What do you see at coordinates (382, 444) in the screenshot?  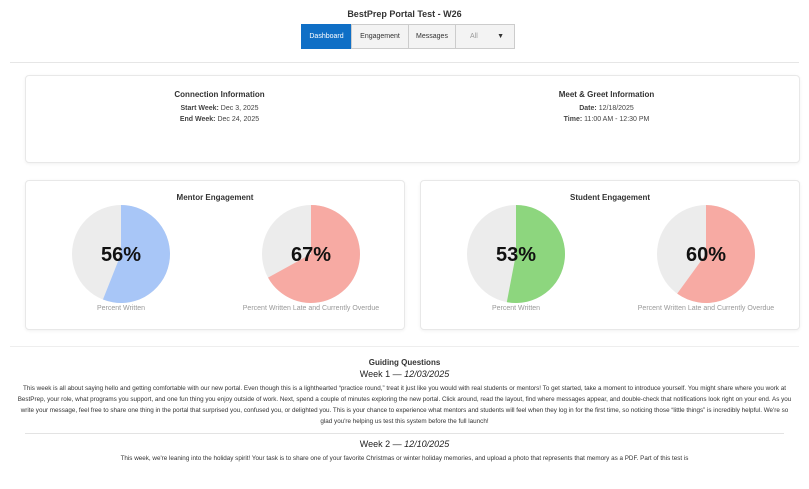 I see `week2-label: Week 2 —` at bounding box center [382, 444].